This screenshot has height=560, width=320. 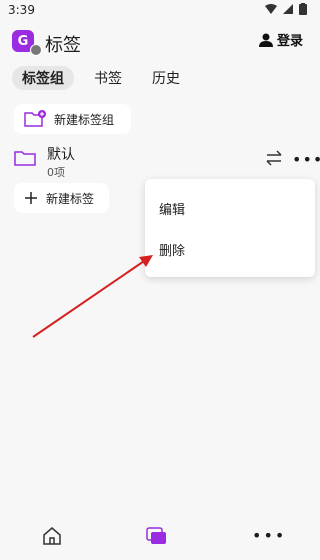 I want to click on status-time: 3:39, so click(x=21, y=10).